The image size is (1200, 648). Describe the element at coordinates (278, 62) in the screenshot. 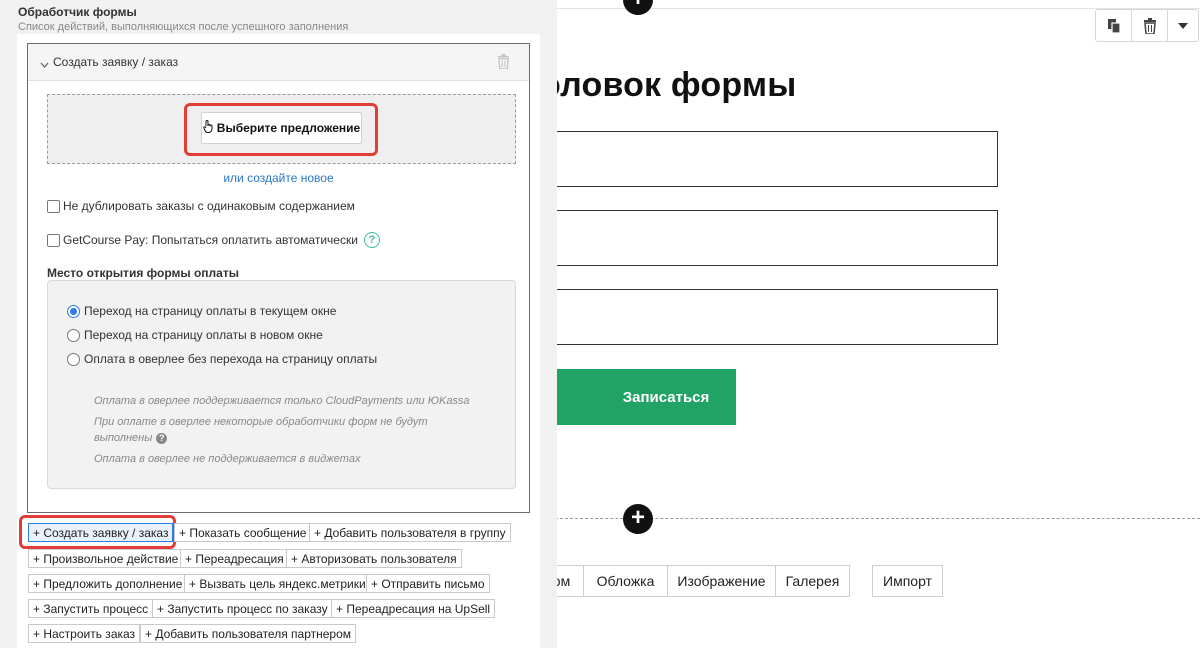

I see `action-card-header: Создать заявку / заказ` at that location.